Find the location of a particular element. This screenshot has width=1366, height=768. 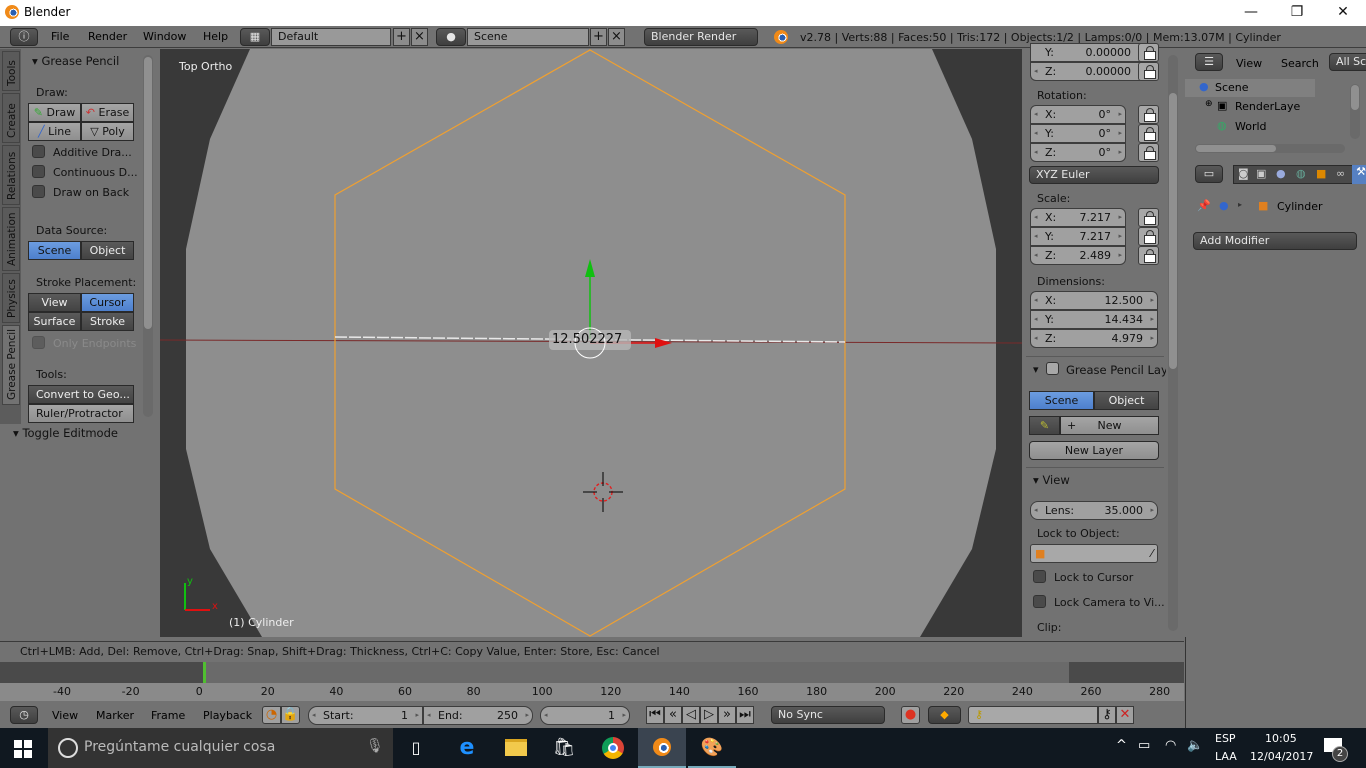

gp-layers-toggle: ▾ is located at coordinates (1036, 369).